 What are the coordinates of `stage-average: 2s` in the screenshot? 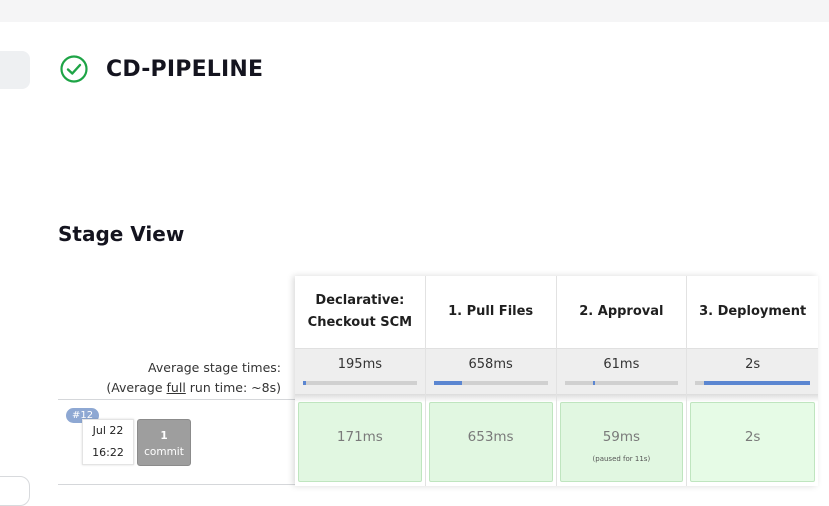 It's located at (752, 371).